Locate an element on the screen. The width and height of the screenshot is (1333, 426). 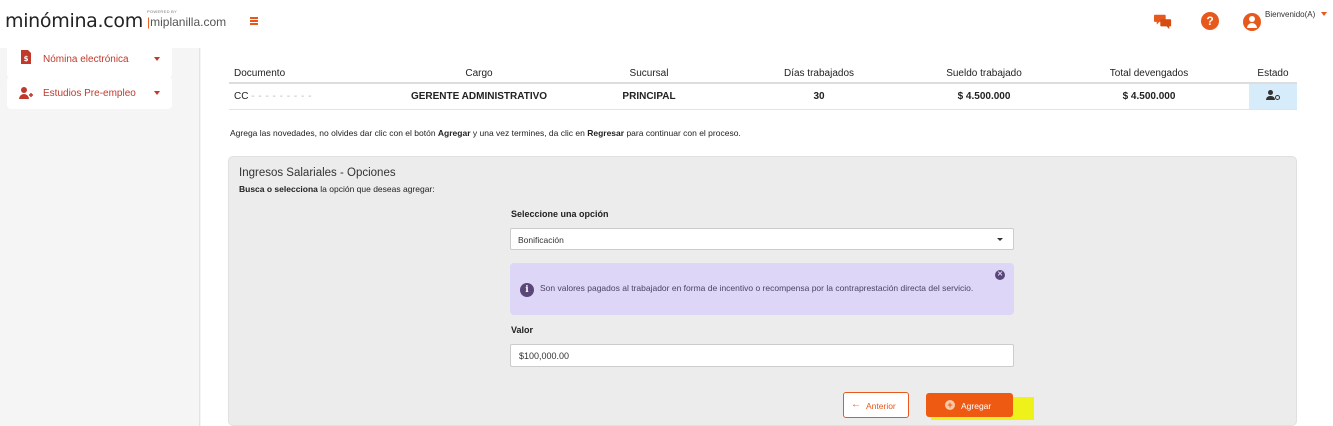
agregar-label: Agregar is located at coordinates (976, 406).